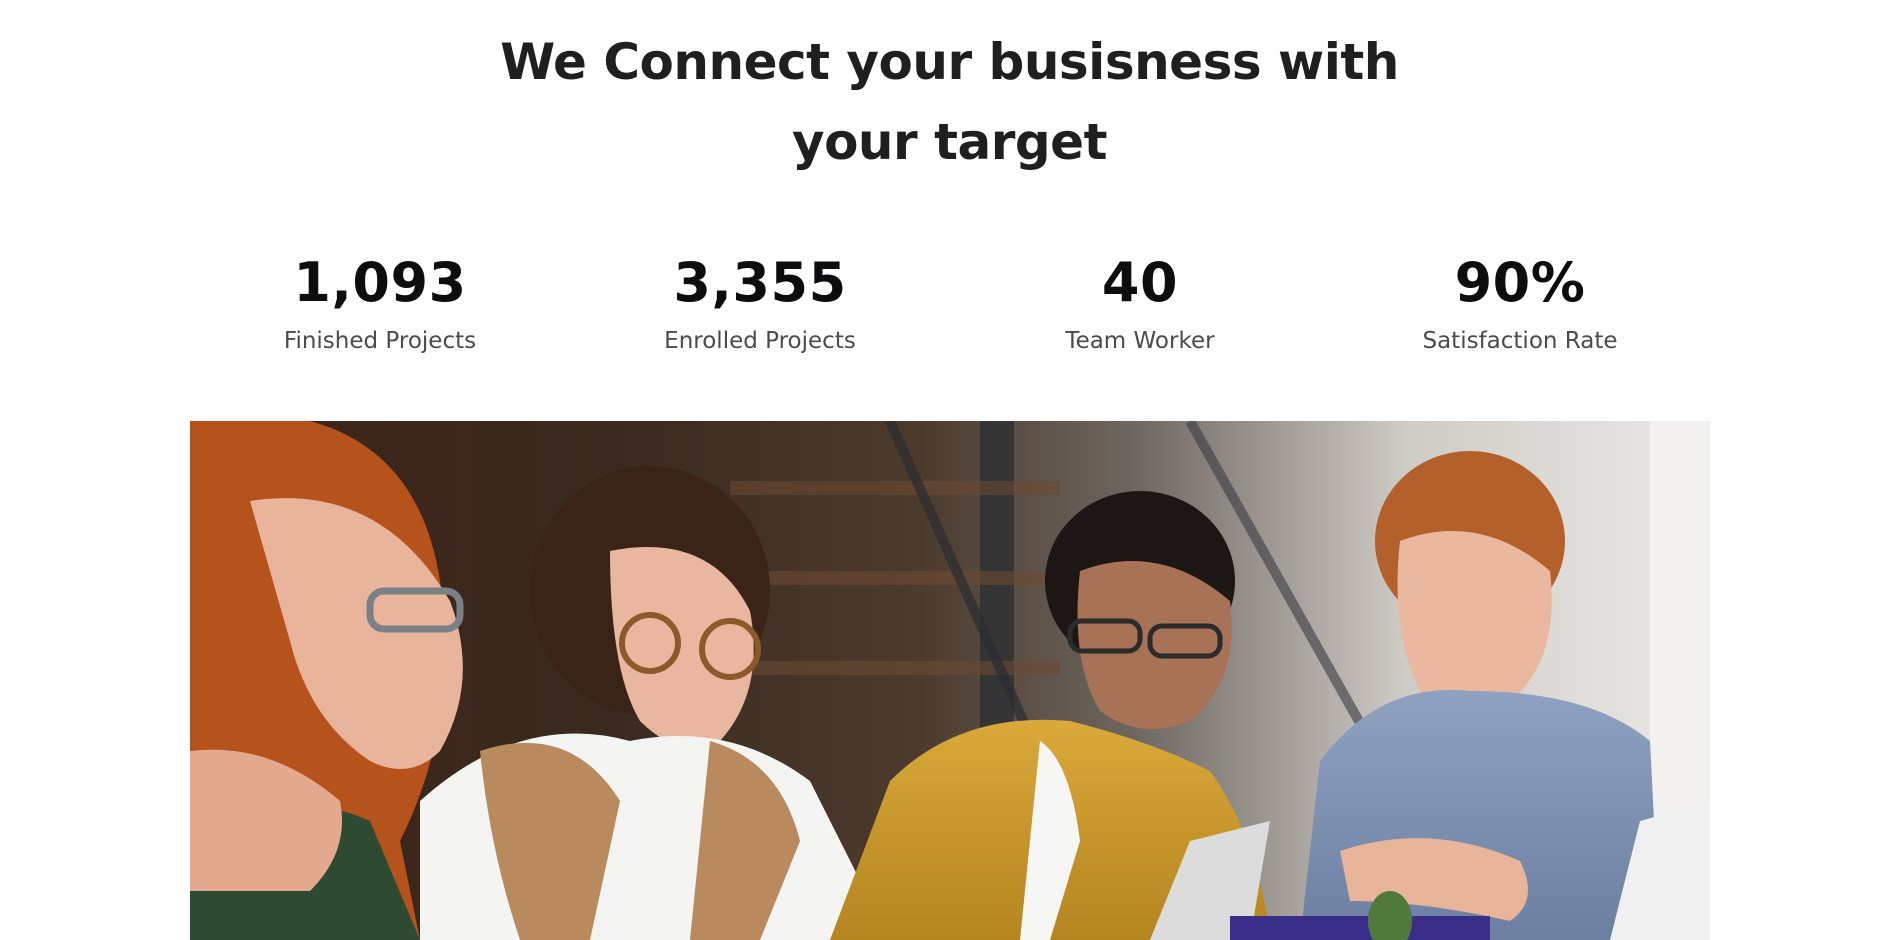  Describe the element at coordinates (1140, 341) in the screenshot. I see `stat-label: Team Worker` at that location.